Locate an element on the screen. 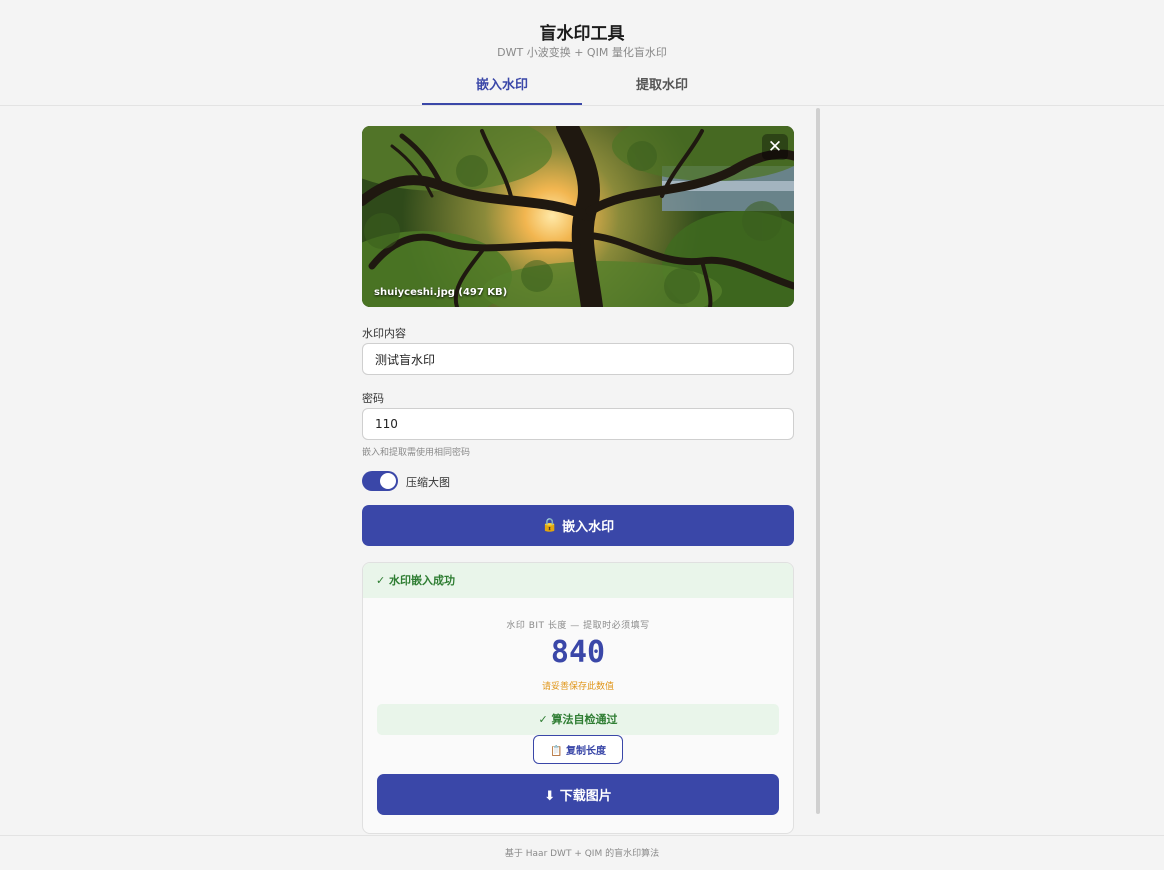 The height and width of the screenshot is (870, 1164). app-subtitle: DWT 小波变换 + QIM 量化盲水印 is located at coordinates (582, 52).